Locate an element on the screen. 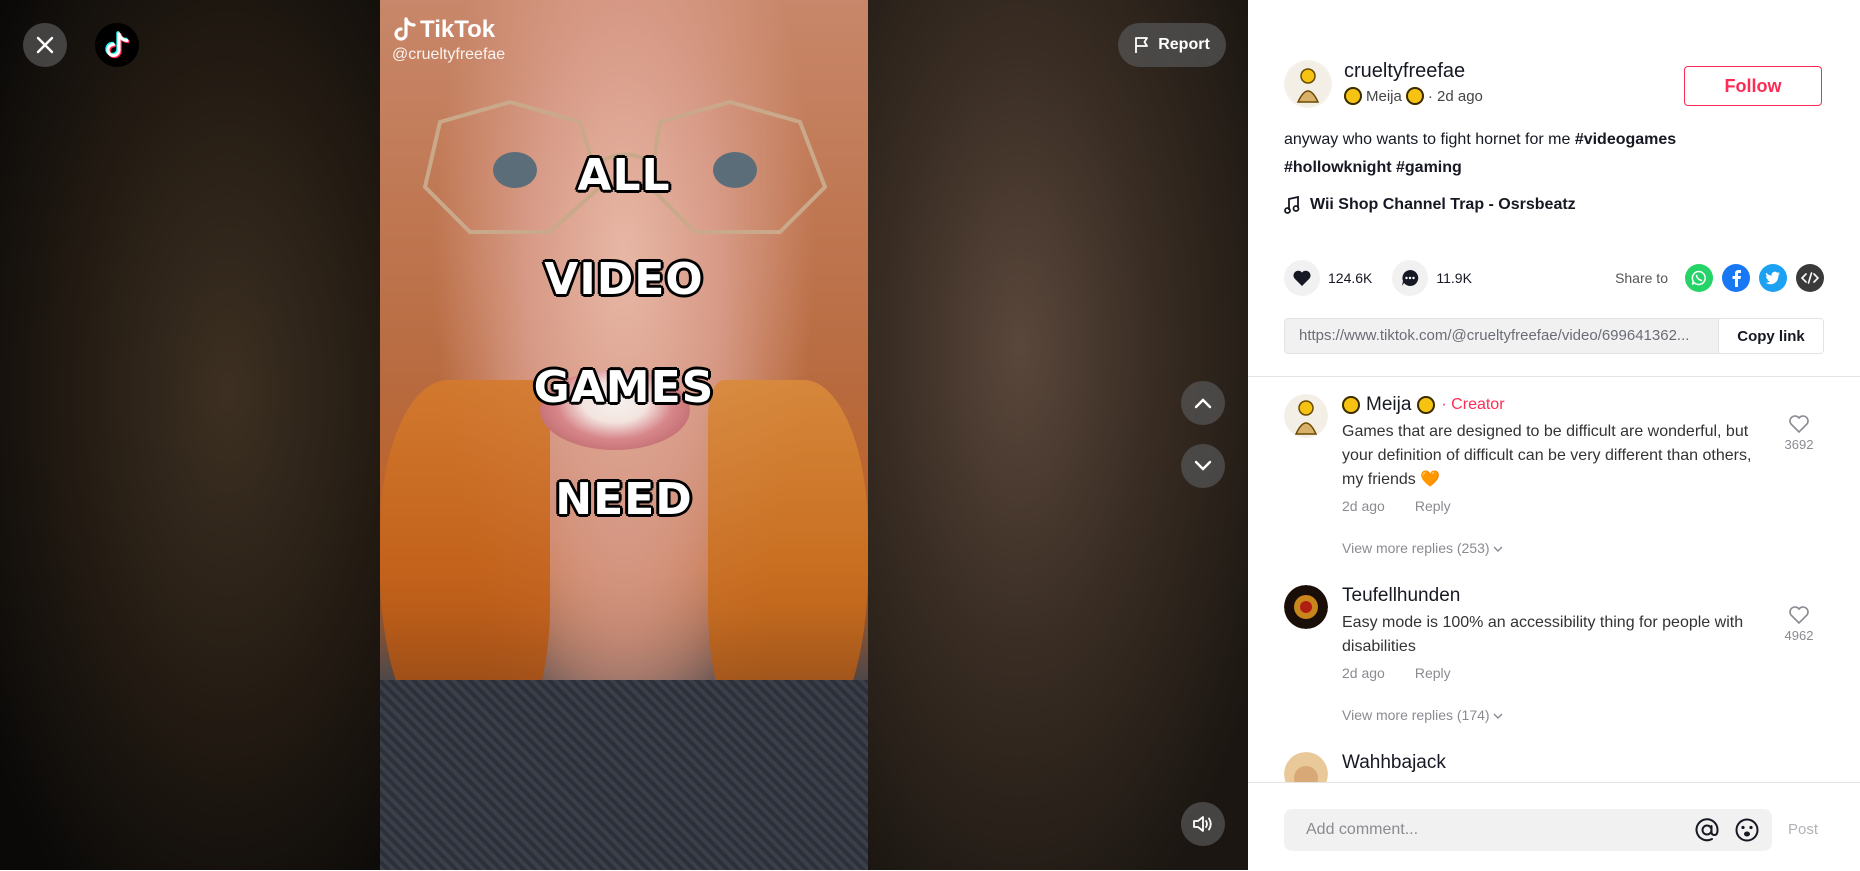 This screenshot has width=1860, height=871. music-link: Wii Shop Channel Trap - Osrsbeatz is located at coordinates (1430, 205).